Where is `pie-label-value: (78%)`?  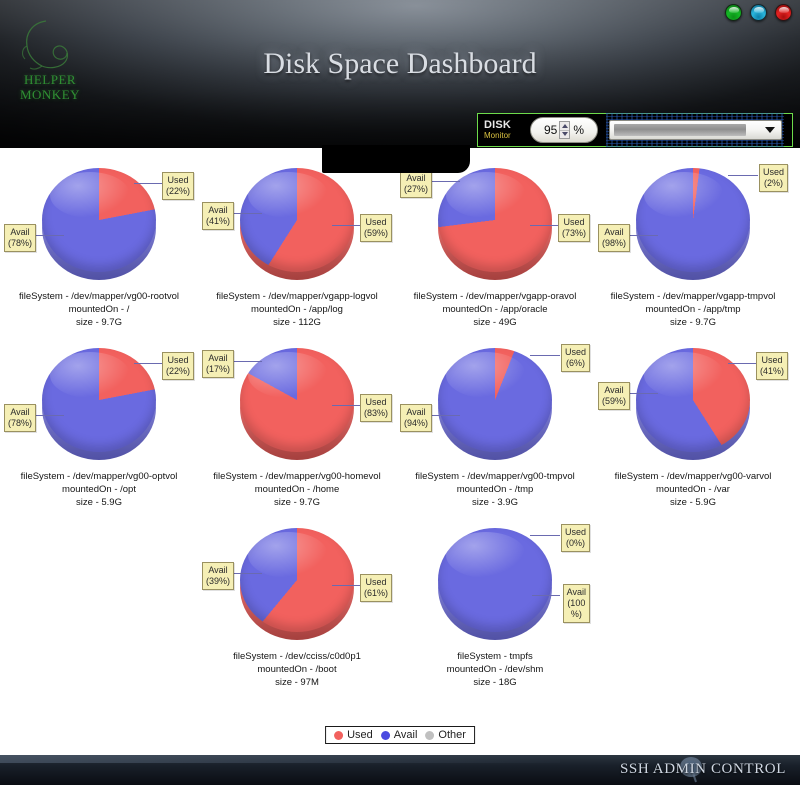
pie-label-value: (78%) is located at coordinates (20, 243).